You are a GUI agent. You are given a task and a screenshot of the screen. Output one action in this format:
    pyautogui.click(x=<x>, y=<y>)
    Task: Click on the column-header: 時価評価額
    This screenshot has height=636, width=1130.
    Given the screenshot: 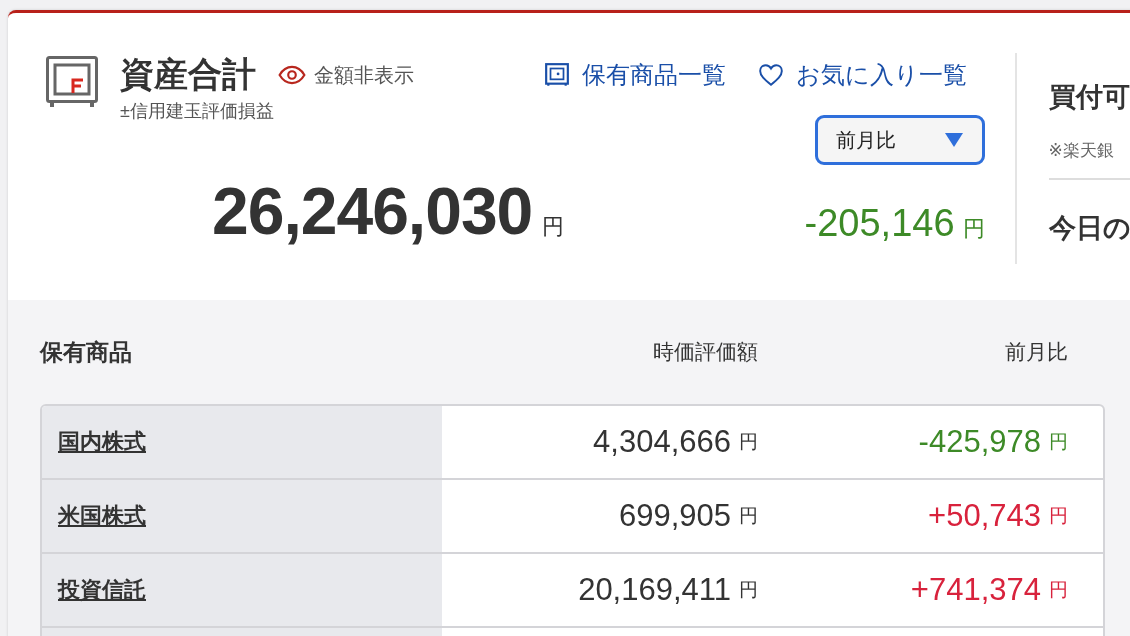 What is the action you would take?
    pyautogui.click(x=705, y=352)
    